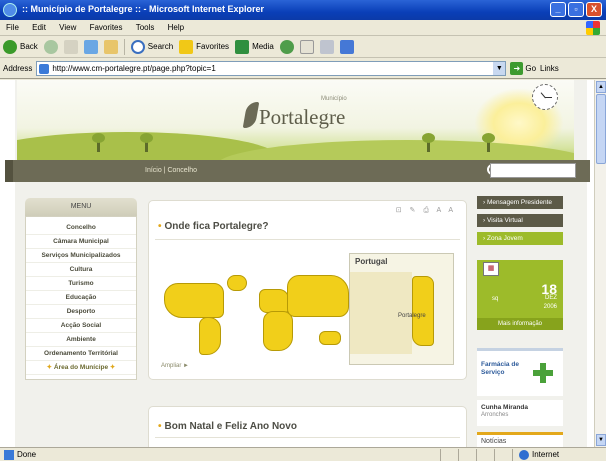 This screenshot has width=606, height=461. I want to click on favorites-button: Favorites, so click(204, 46).